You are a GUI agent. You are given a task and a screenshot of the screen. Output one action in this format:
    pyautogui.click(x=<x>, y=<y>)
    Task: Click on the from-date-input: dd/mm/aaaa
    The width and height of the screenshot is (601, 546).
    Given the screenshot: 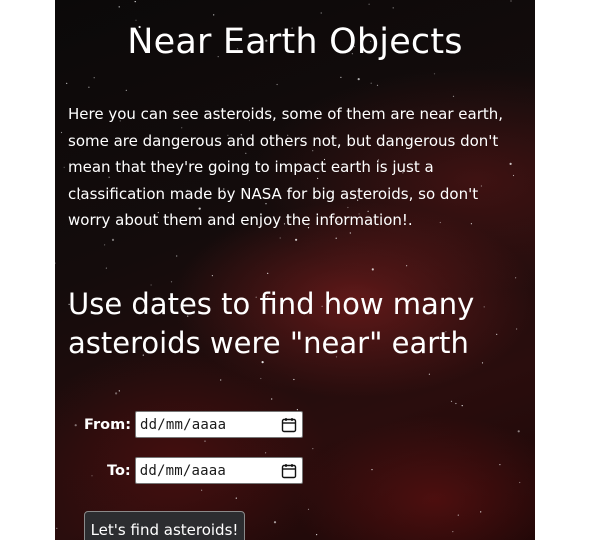 What is the action you would take?
    pyautogui.click(x=219, y=424)
    